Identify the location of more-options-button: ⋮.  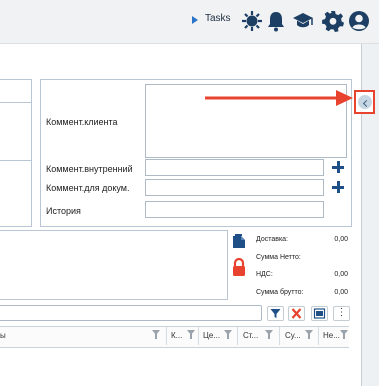
(341, 313).